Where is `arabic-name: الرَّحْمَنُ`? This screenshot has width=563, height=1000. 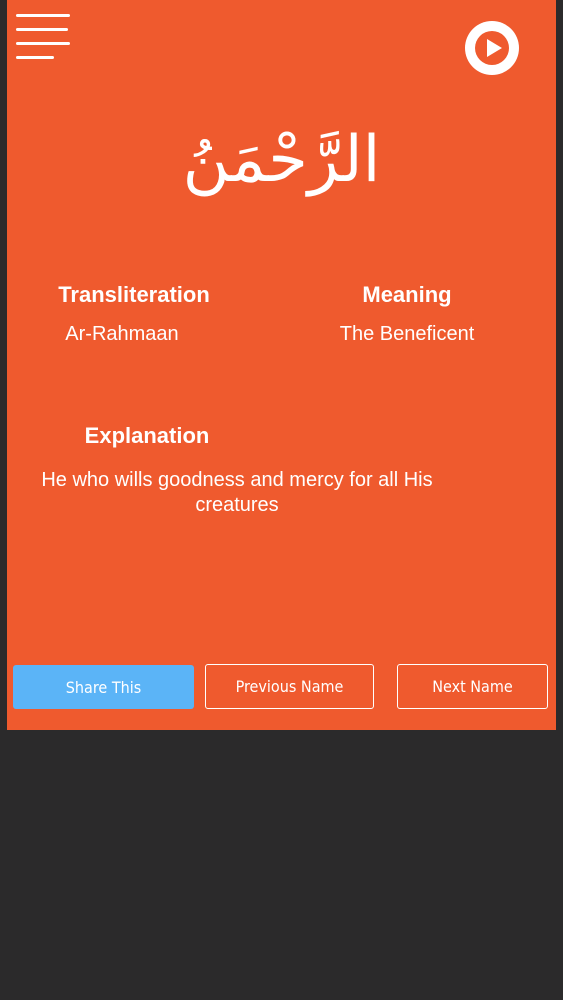
arabic-name: الرَّحْمَنُ is located at coordinates (281, 160).